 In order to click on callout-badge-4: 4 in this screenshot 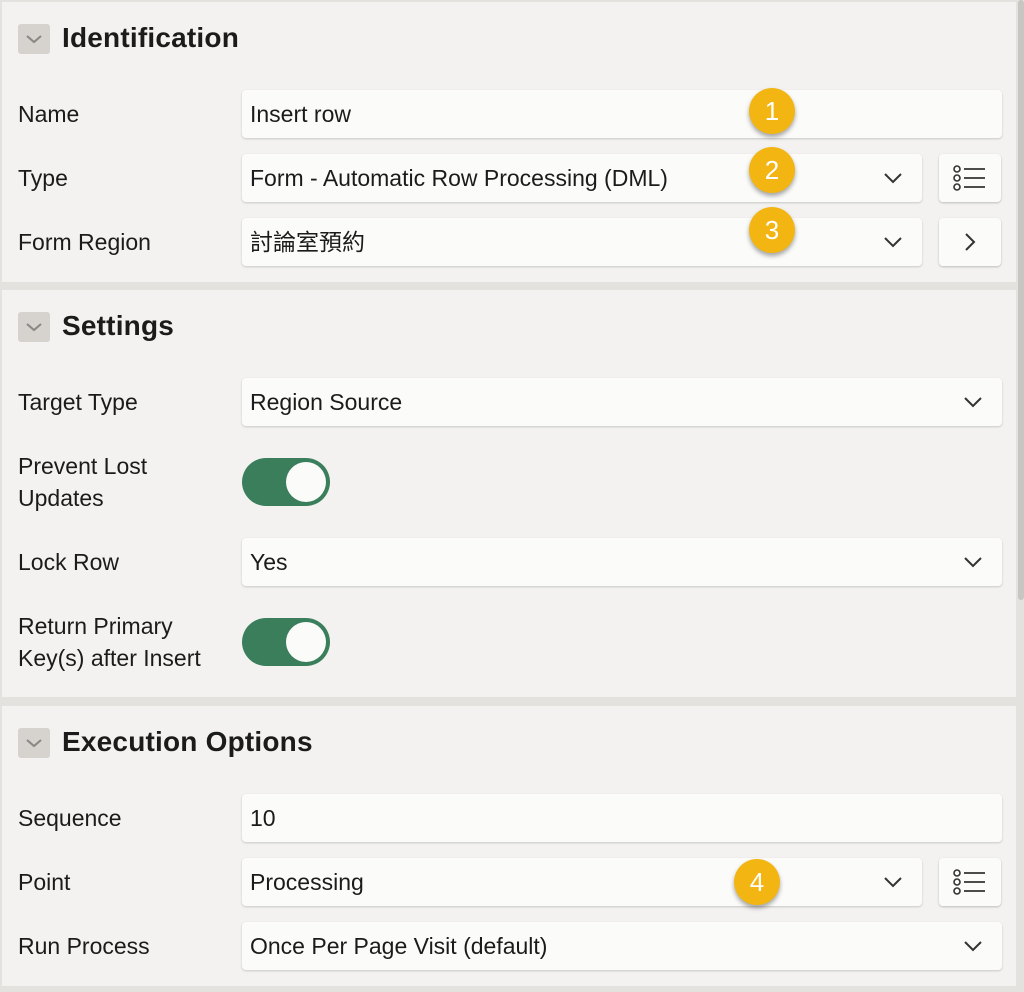, I will do `click(757, 882)`.